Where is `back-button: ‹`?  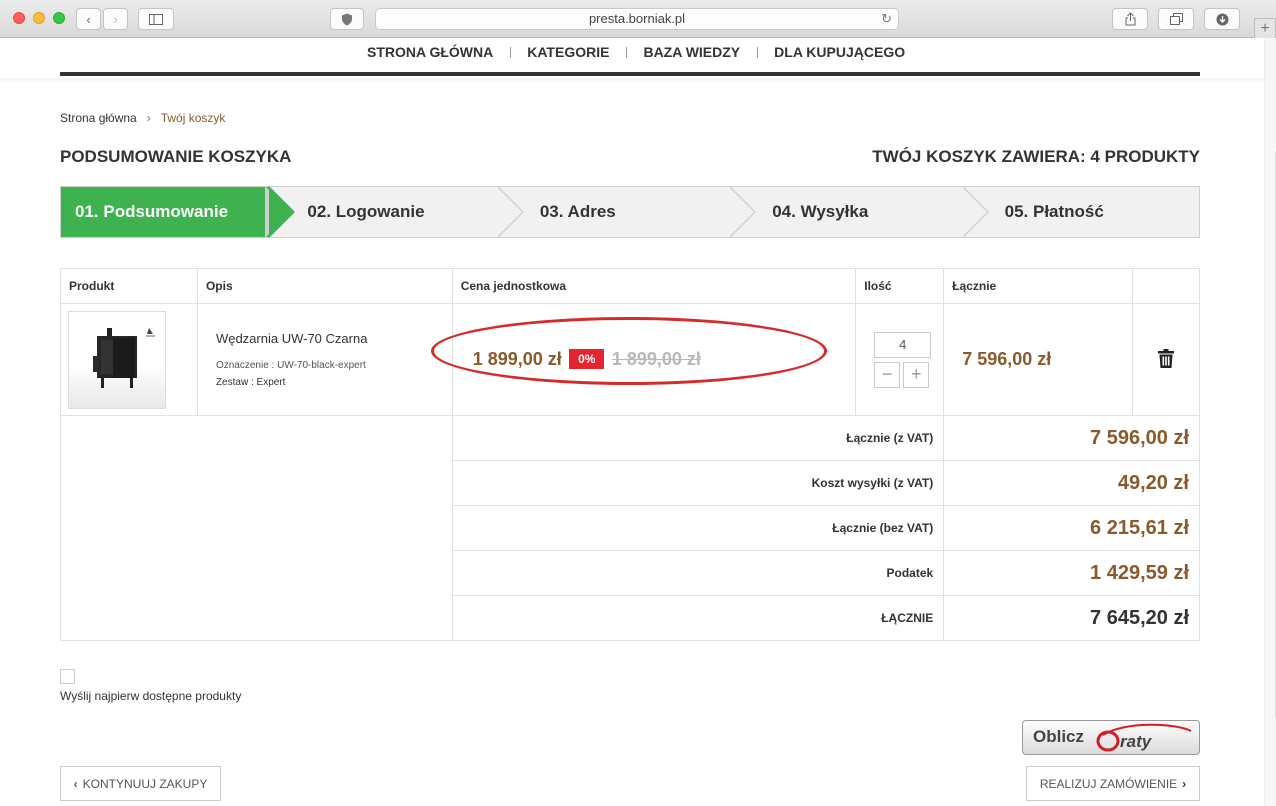
back-button: ‹ is located at coordinates (88, 19).